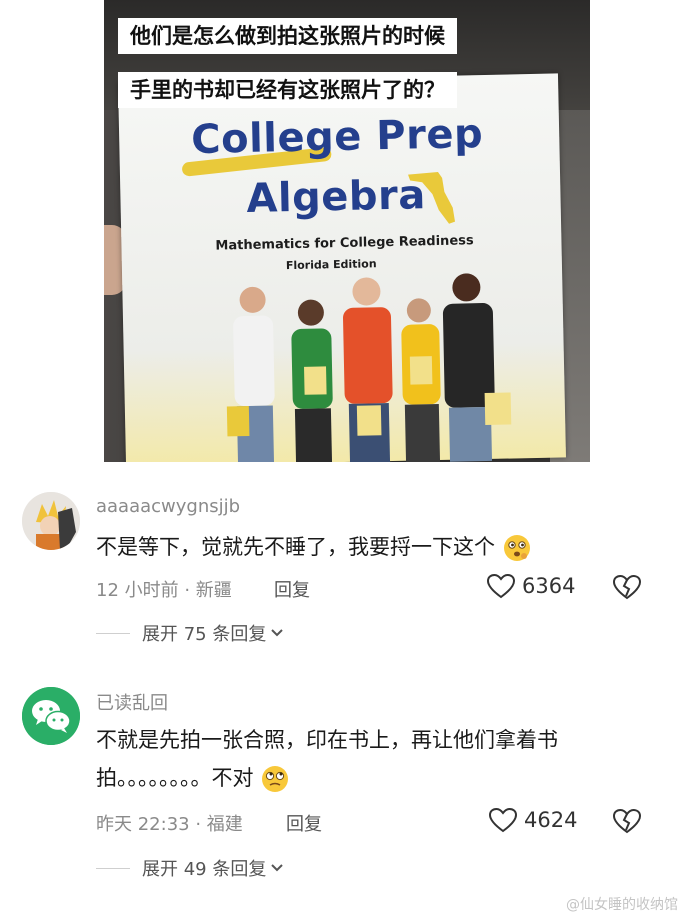 The width and height of the screenshot is (690, 920). Describe the element at coordinates (295, 547) in the screenshot. I see `comment-text-body: 不是等下，觉就先不睡了，我要捋一下这个` at that location.